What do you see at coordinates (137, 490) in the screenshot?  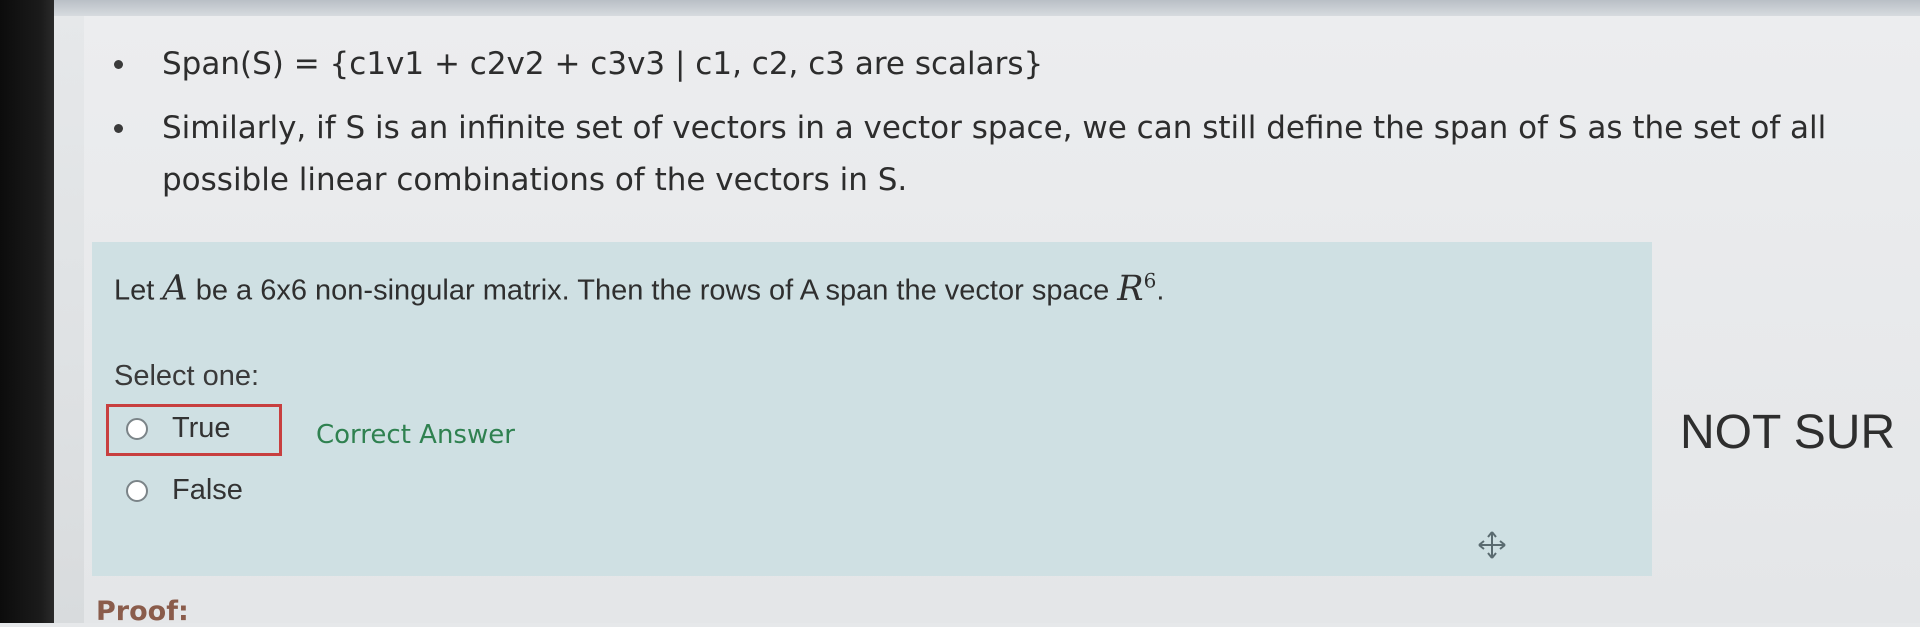 I see `radio-false` at bounding box center [137, 490].